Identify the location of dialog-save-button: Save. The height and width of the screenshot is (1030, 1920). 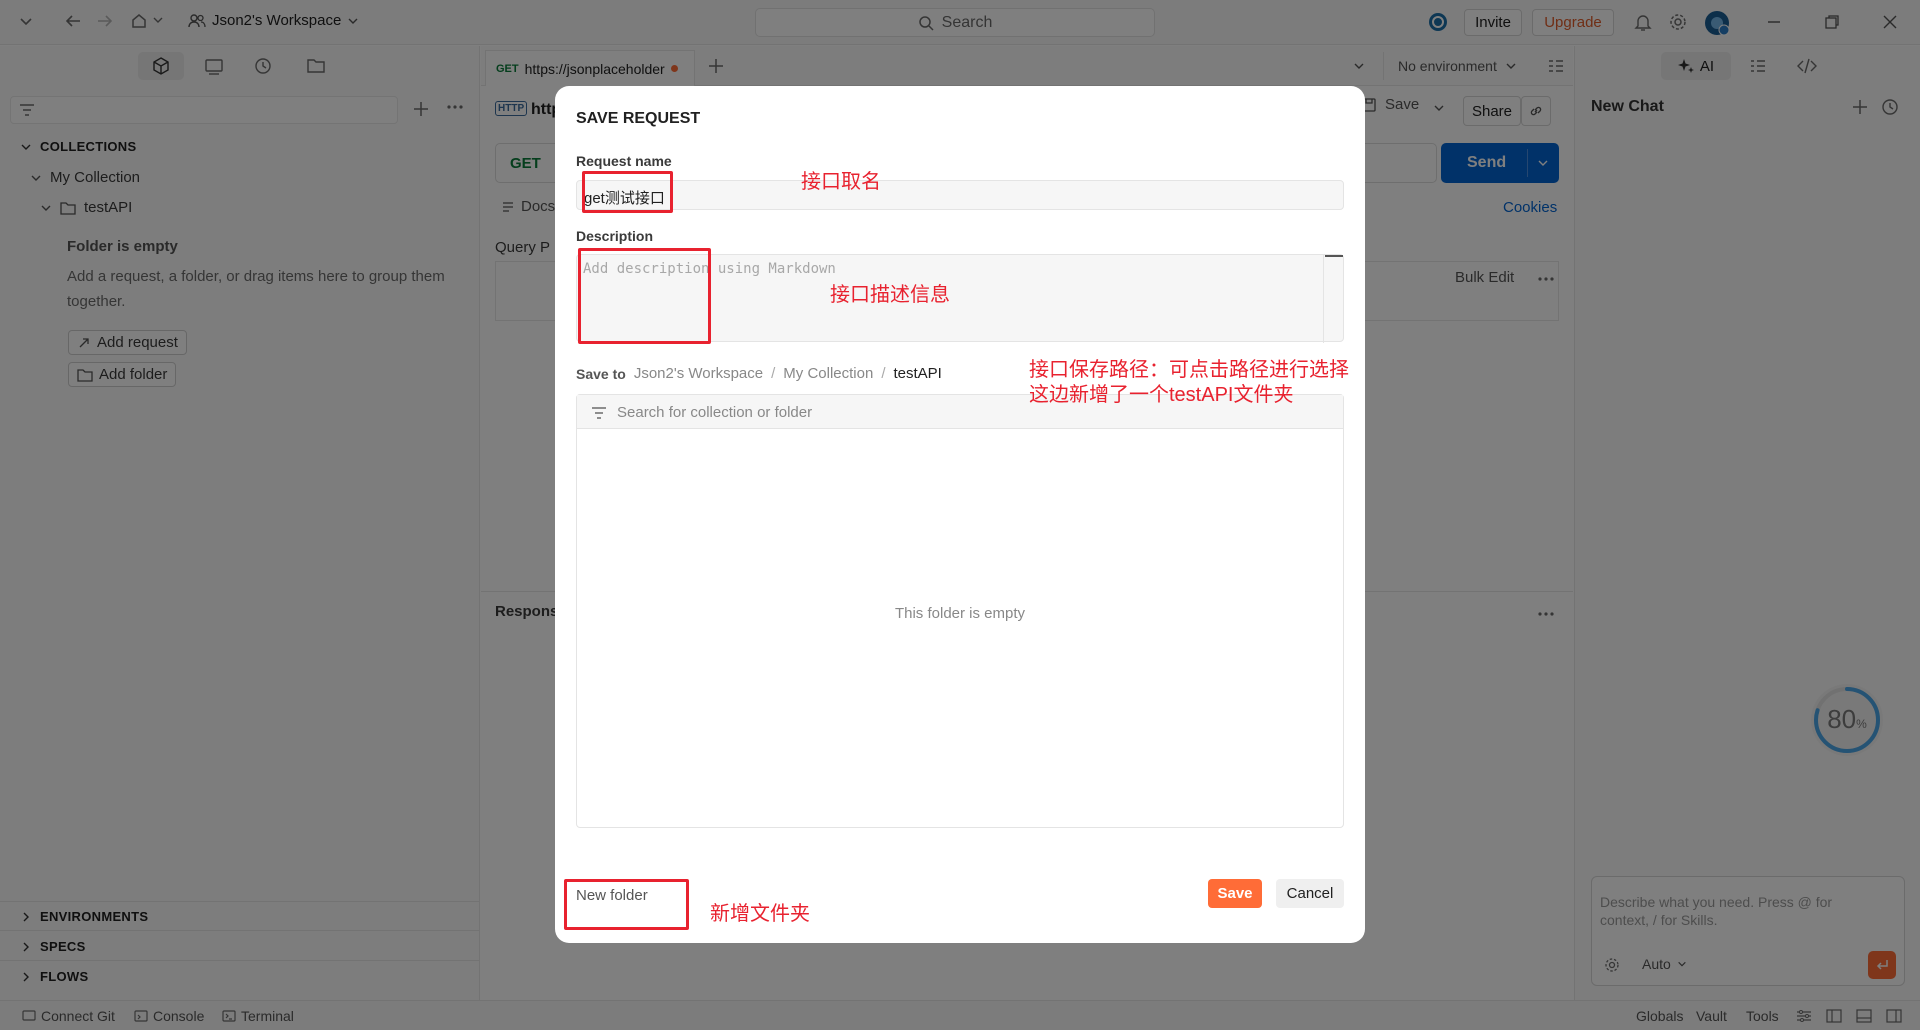
(1235, 893).